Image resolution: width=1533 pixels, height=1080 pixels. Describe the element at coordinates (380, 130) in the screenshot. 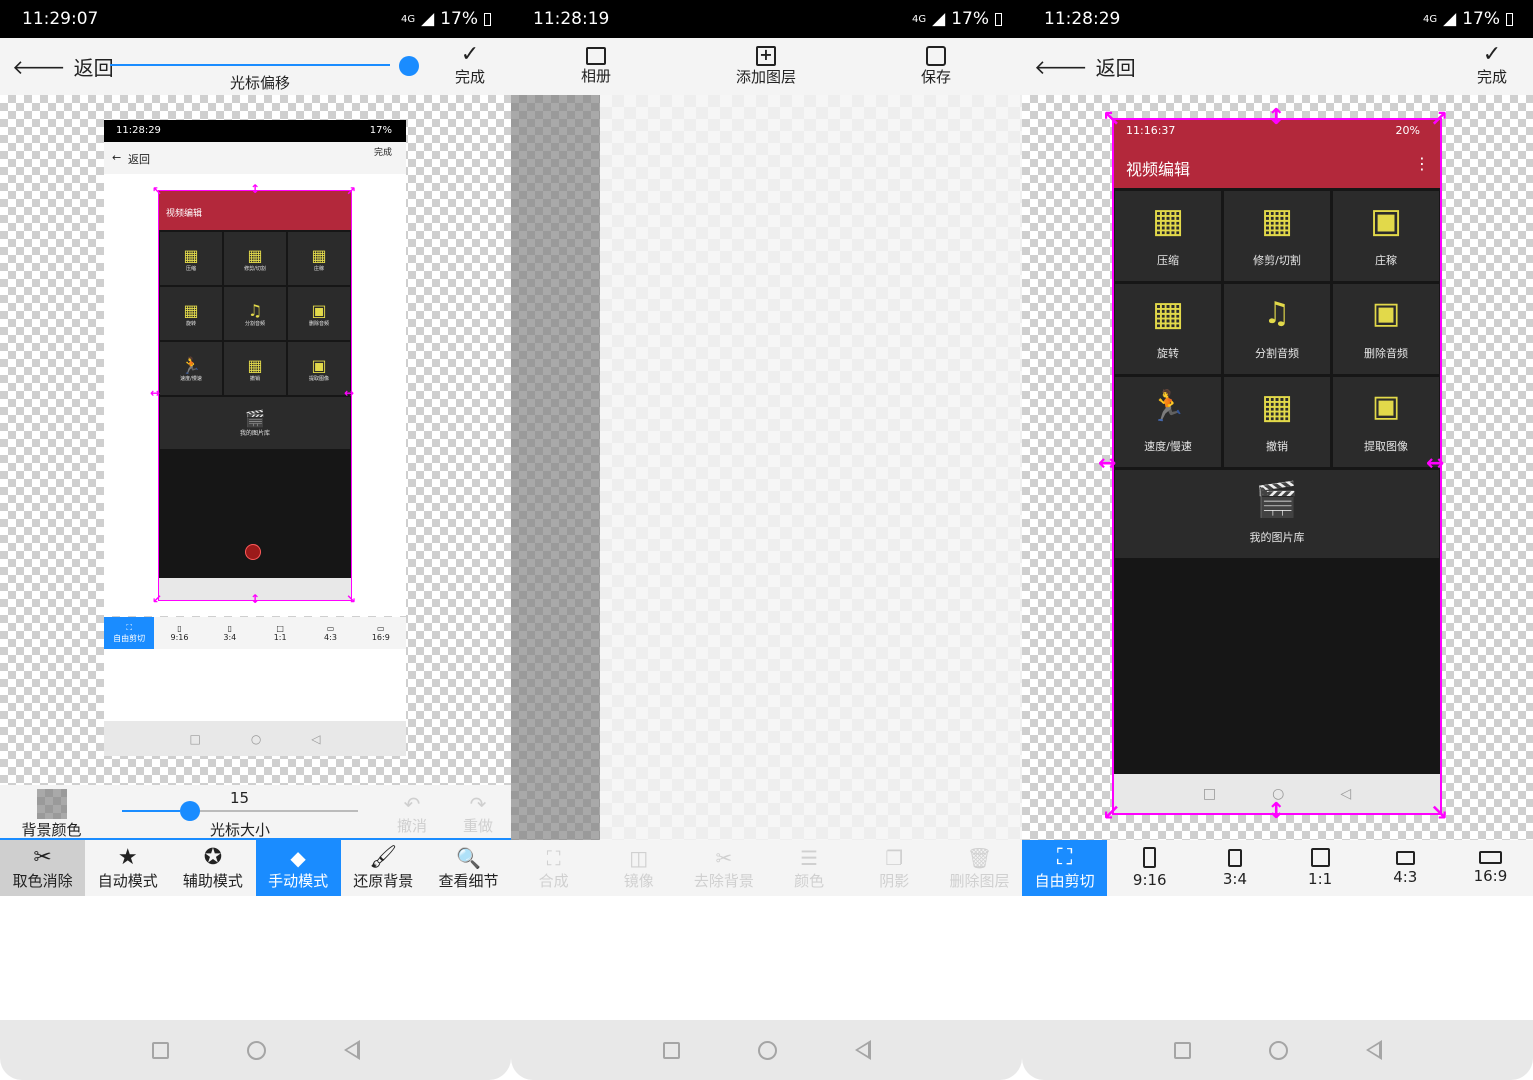

I see `inner-battery: 17%` at that location.